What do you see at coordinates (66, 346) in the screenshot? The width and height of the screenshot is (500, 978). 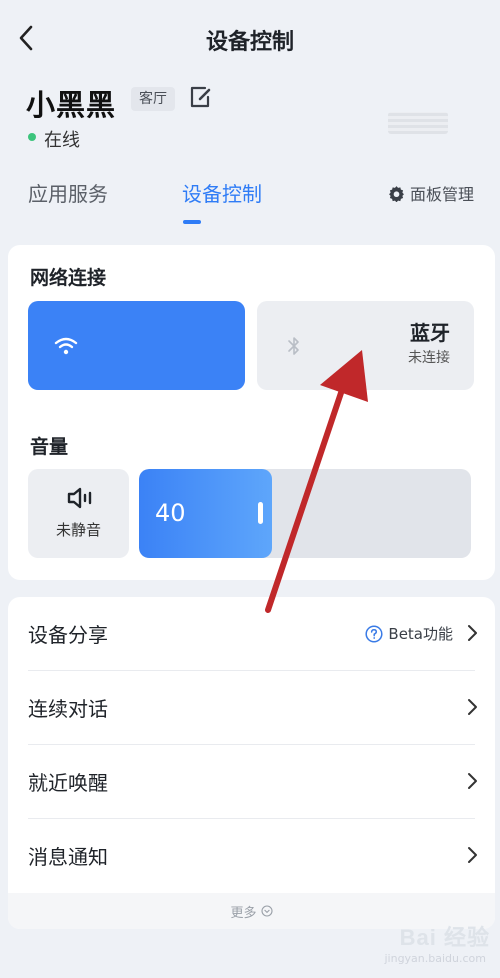 I see `wifi-icon` at bounding box center [66, 346].